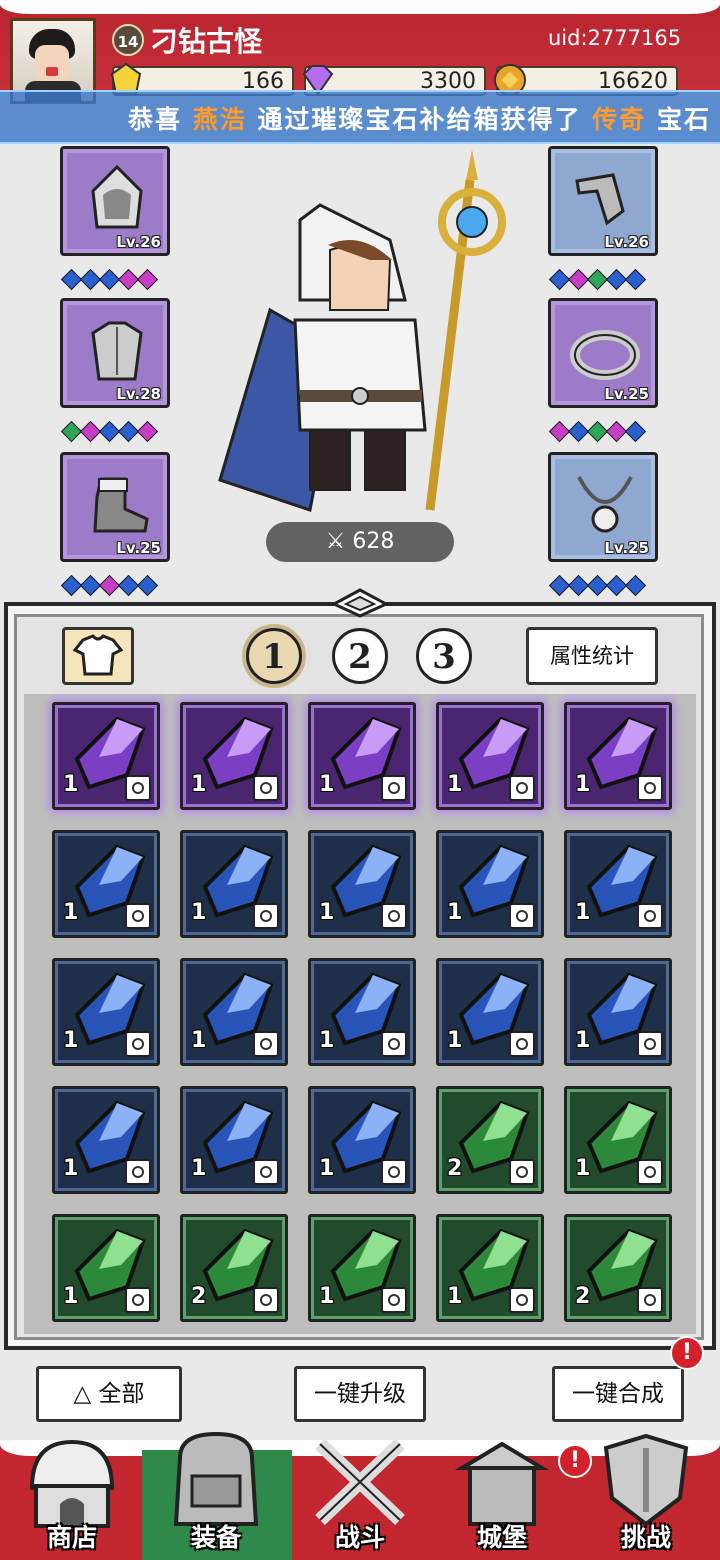 The width and height of the screenshot is (720, 1560). I want to click on equip-slot-armor: Lv.28, so click(115, 353).